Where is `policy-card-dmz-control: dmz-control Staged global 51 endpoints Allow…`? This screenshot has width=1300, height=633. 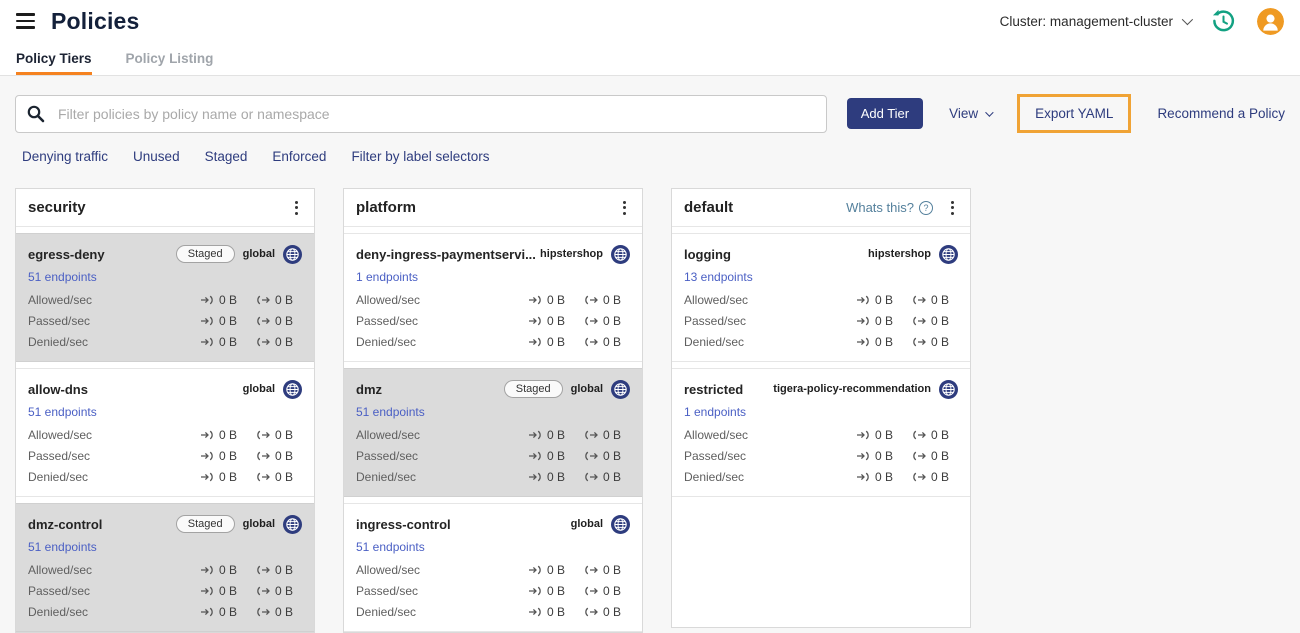 policy-card-dmz-control: dmz-control Staged global 51 endpoints Allow… is located at coordinates (165, 567).